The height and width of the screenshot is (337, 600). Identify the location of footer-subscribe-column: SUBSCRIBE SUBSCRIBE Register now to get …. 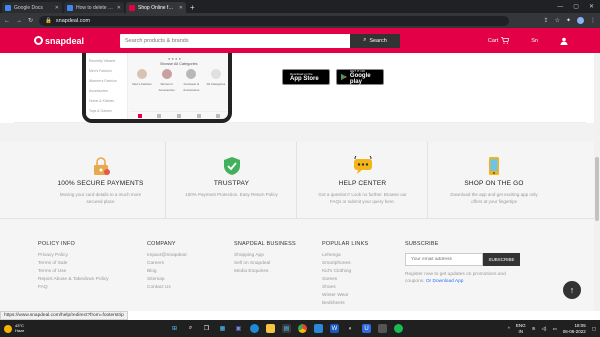
(465, 265).